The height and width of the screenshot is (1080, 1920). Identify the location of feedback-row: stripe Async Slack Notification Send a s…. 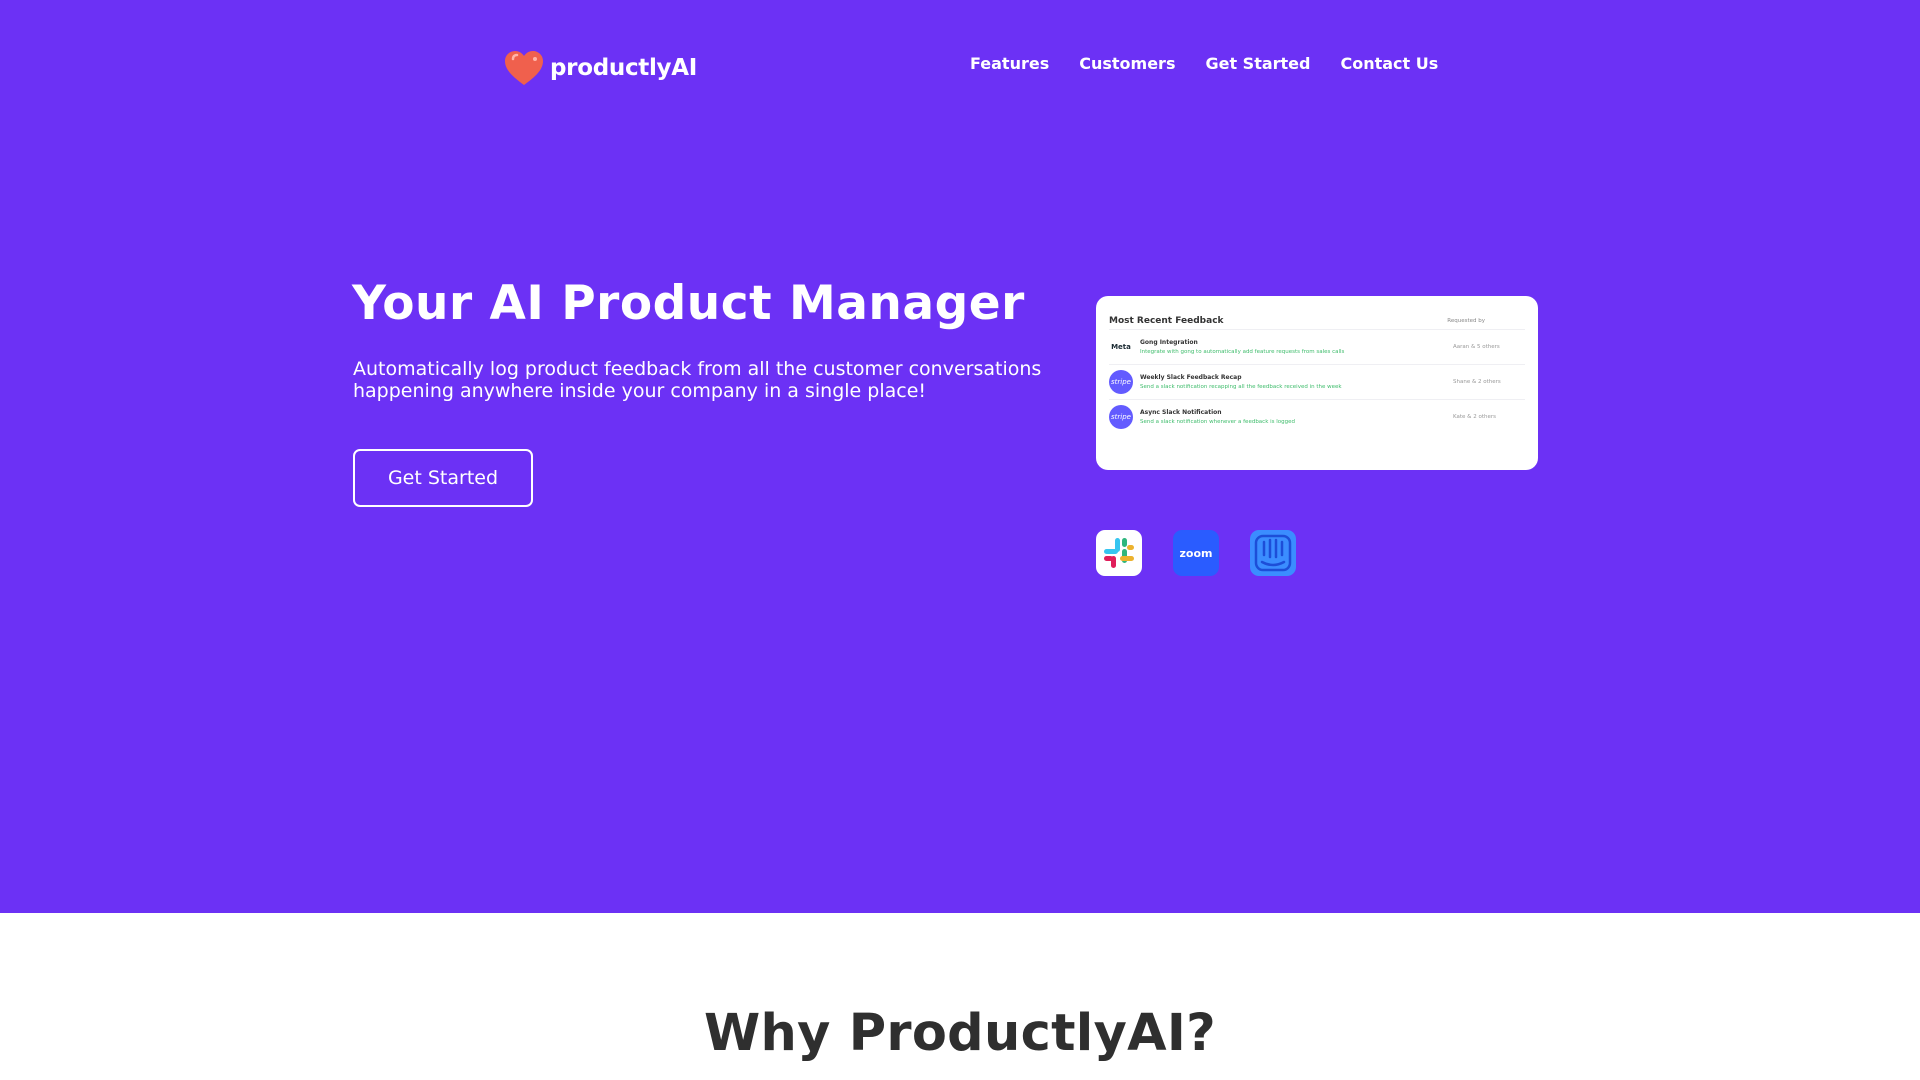
(1317, 416).